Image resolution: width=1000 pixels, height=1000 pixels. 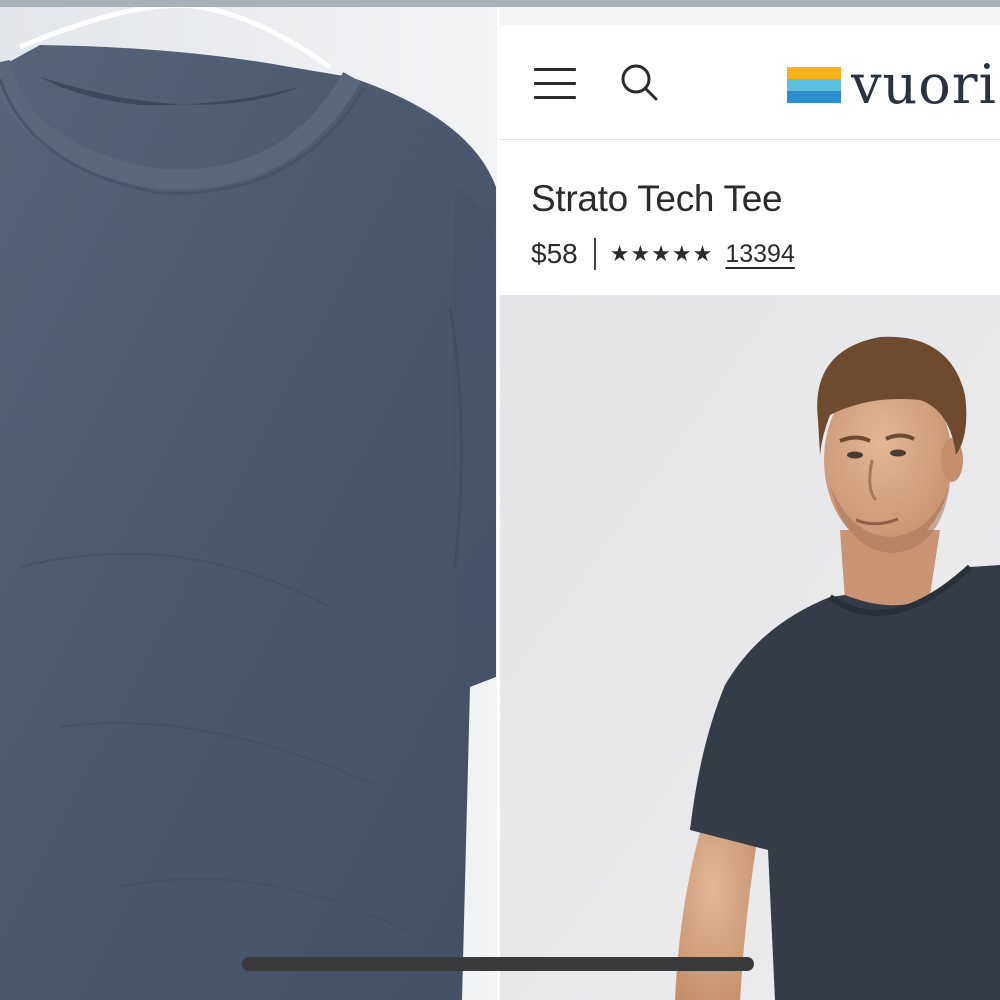 What do you see at coordinates (500, 3) in the screenshot?
I see `window-top-border` at bounding box center [500, 3].